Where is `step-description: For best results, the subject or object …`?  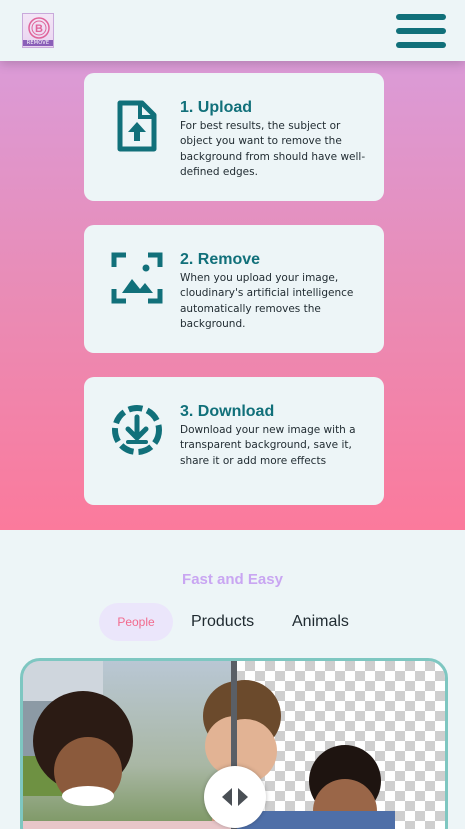
step-description: For best results, the subject or object … is located at coordinates (273, 149).